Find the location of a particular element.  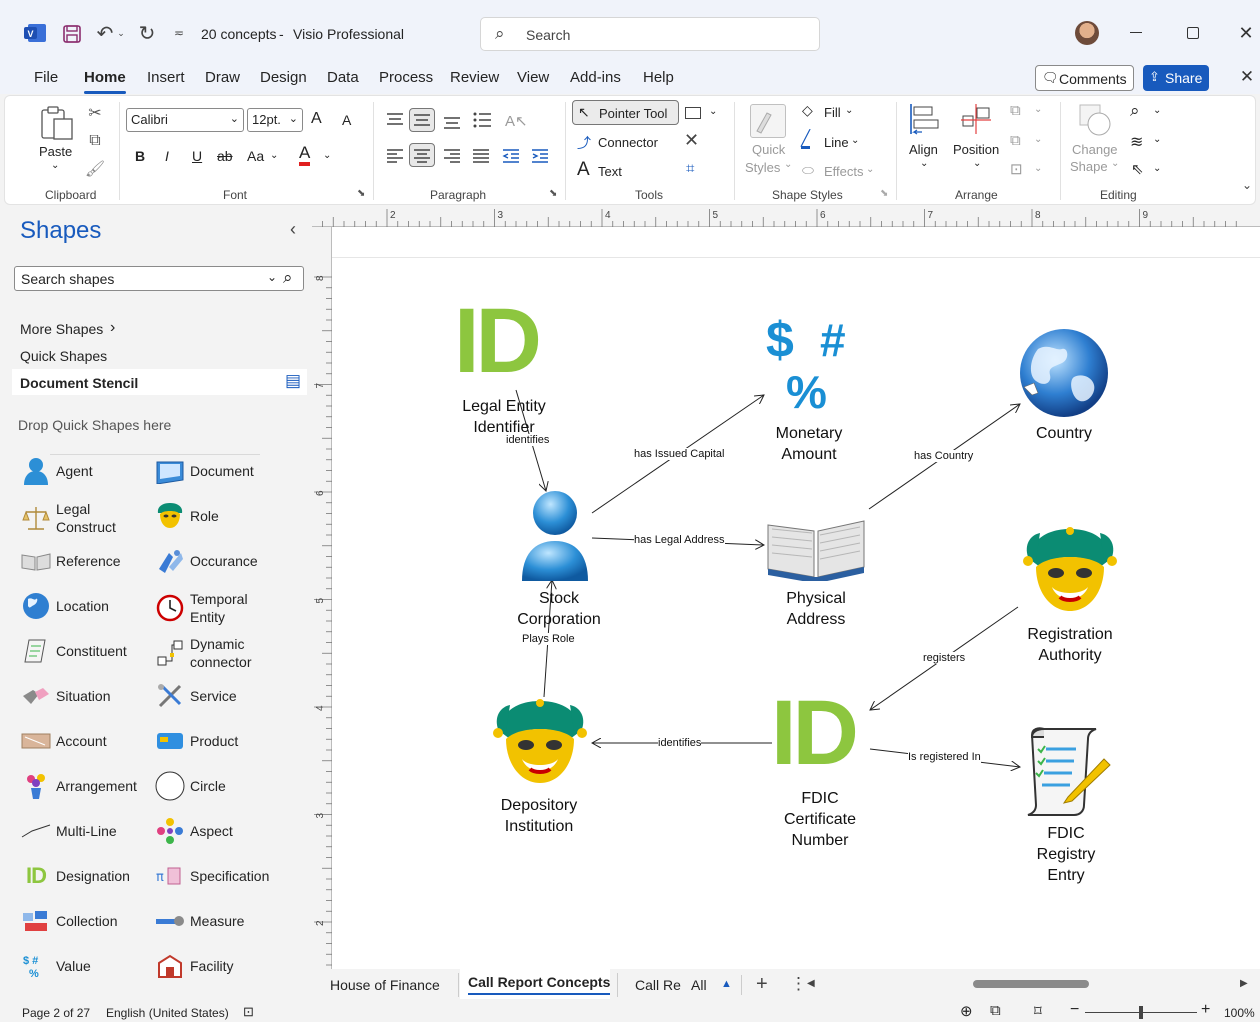

paste-label: Paste is located at coordinates (55, 151).